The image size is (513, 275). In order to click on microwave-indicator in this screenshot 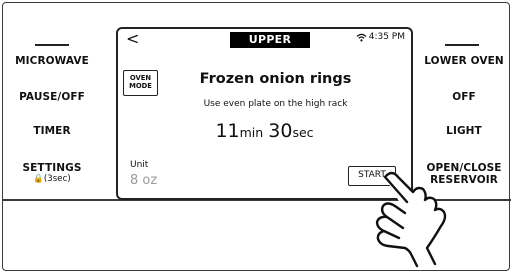, I will do `click(52, 45)`.